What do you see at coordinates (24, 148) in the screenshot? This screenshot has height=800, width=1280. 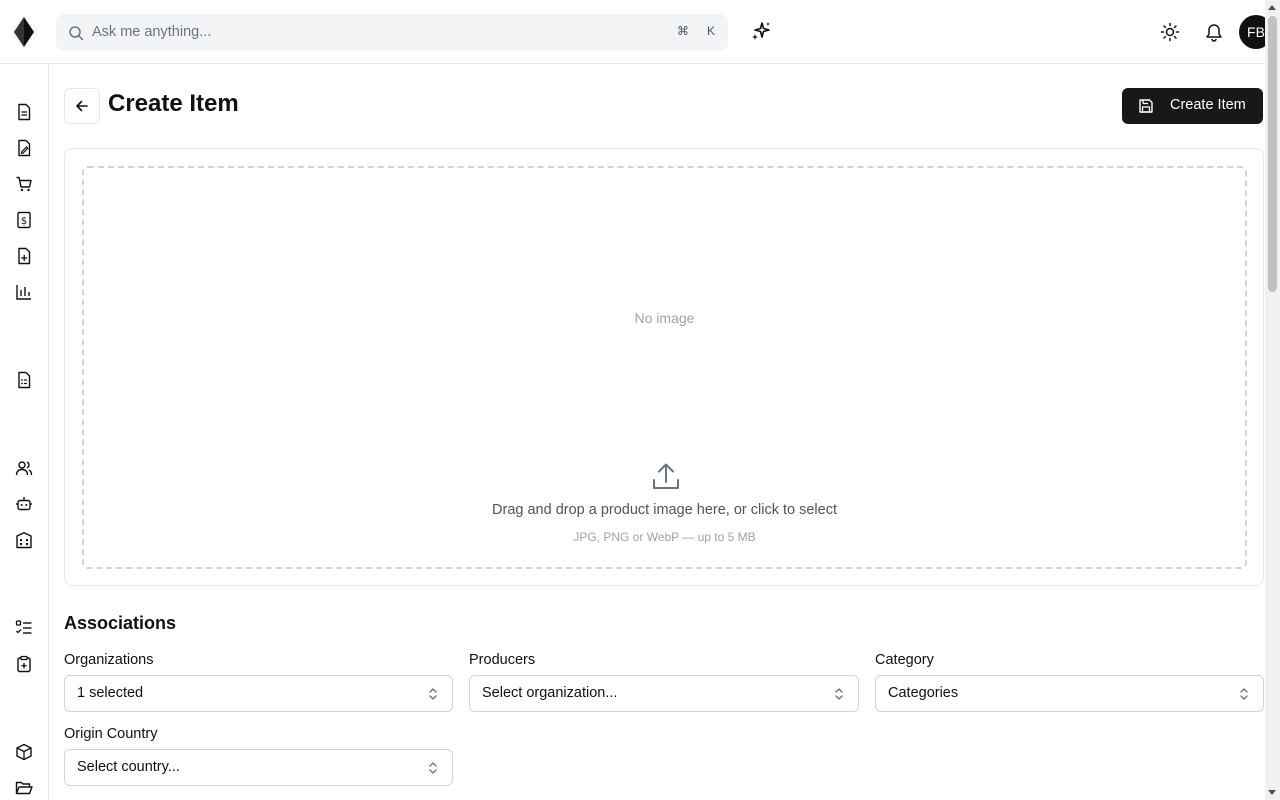 I see `file-edit-icon` at bounding box center [24, 148].